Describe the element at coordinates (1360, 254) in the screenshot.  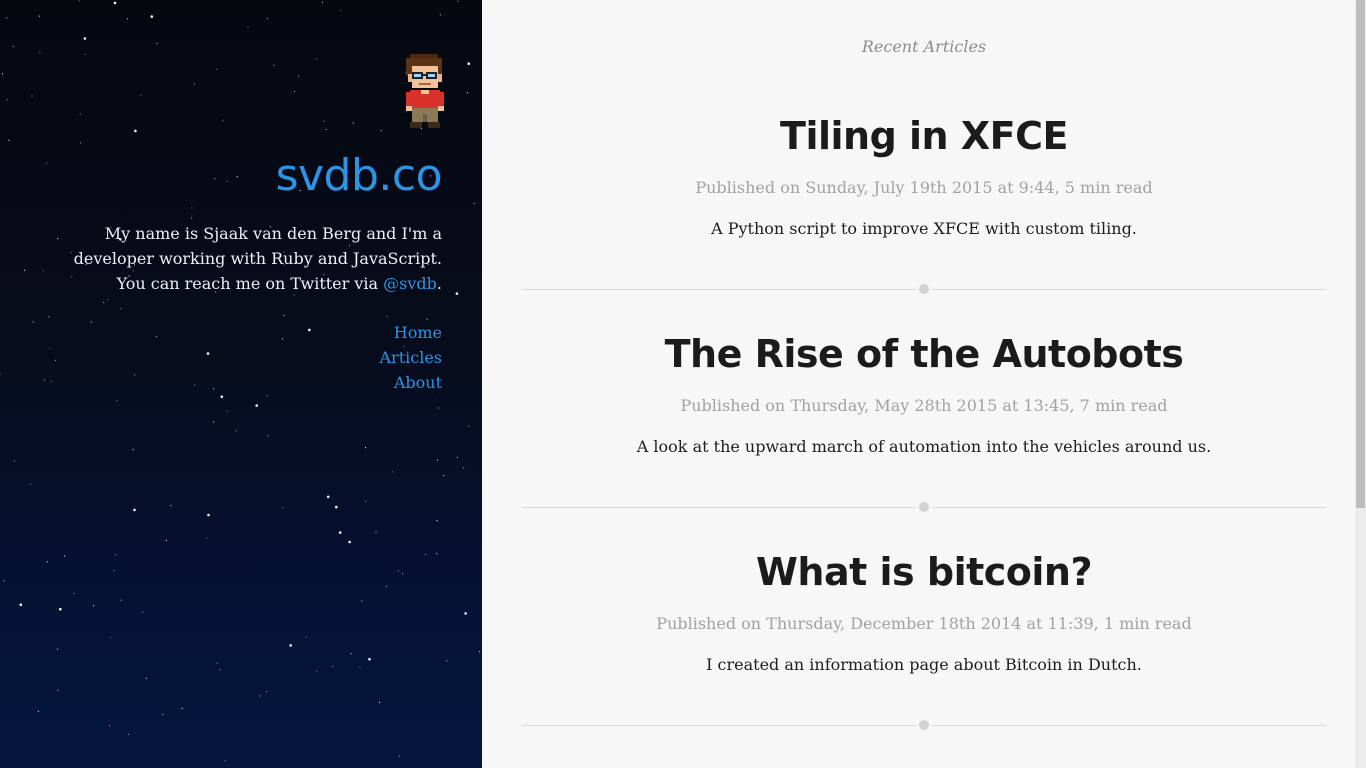
I see `scrollbar-thumb` at that location.